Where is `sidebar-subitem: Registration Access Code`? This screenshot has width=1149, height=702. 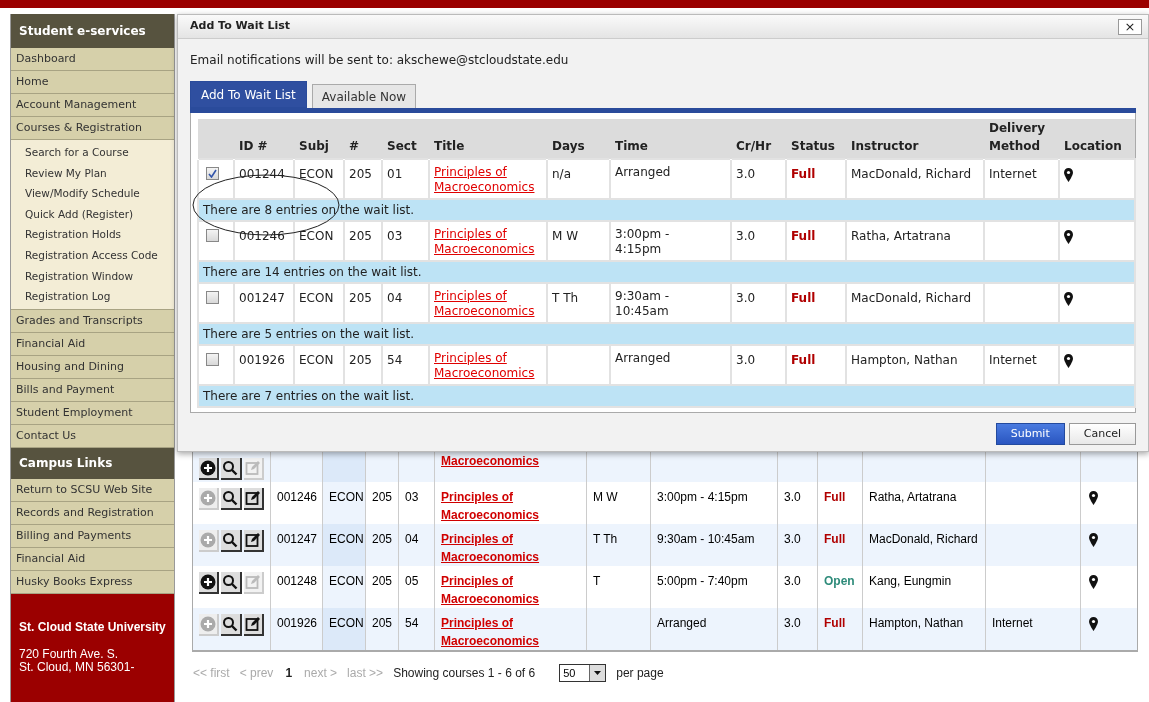
sidebar-subitem: Registration Access Code is located at coordinates (92, 255).